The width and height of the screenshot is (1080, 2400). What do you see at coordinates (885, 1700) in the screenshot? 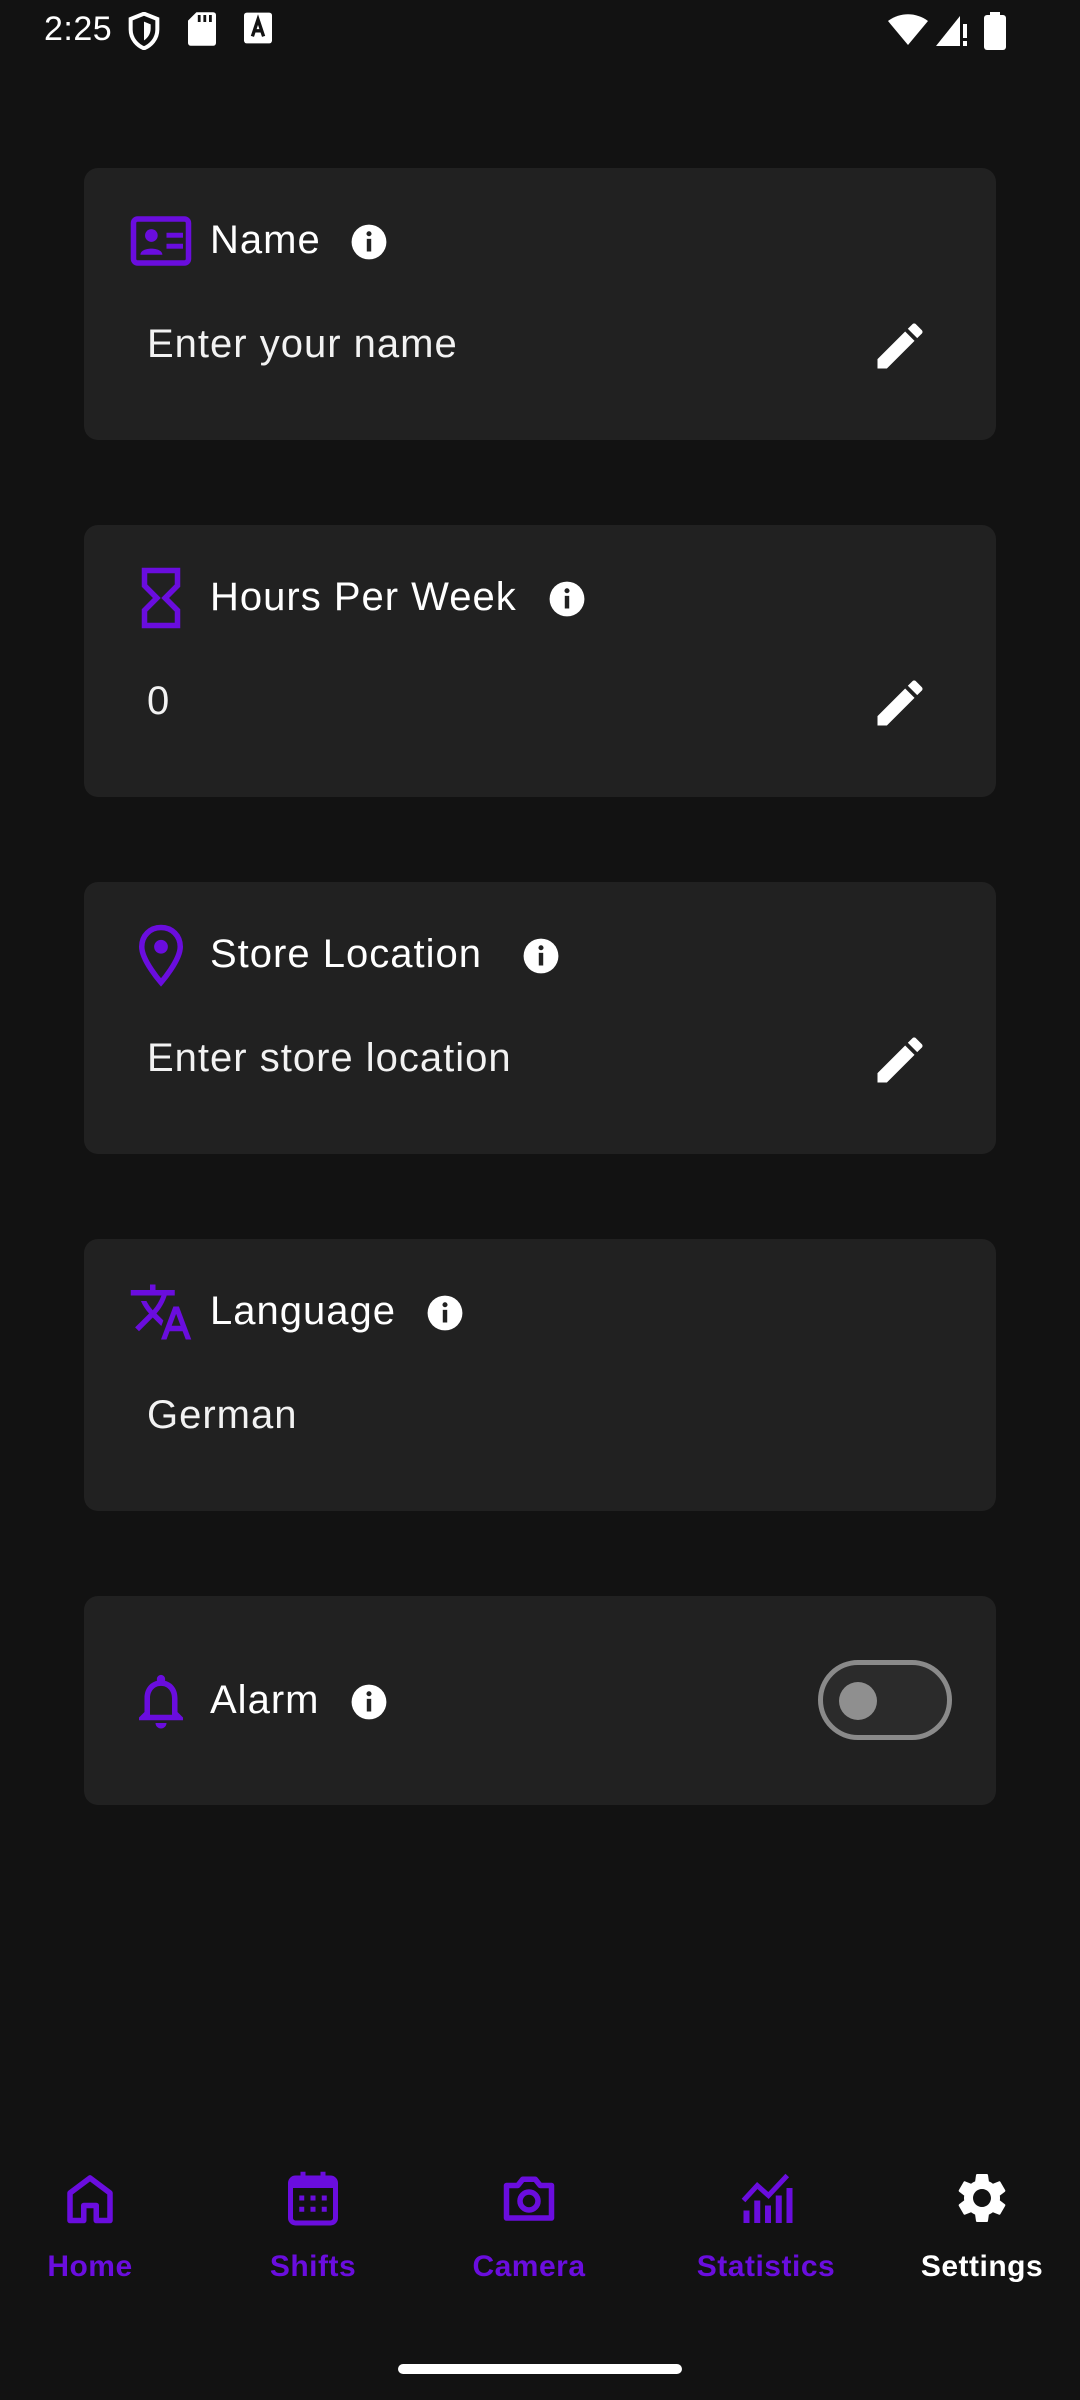
I see `alarm-toggle` at bounding box center [885, 1700].